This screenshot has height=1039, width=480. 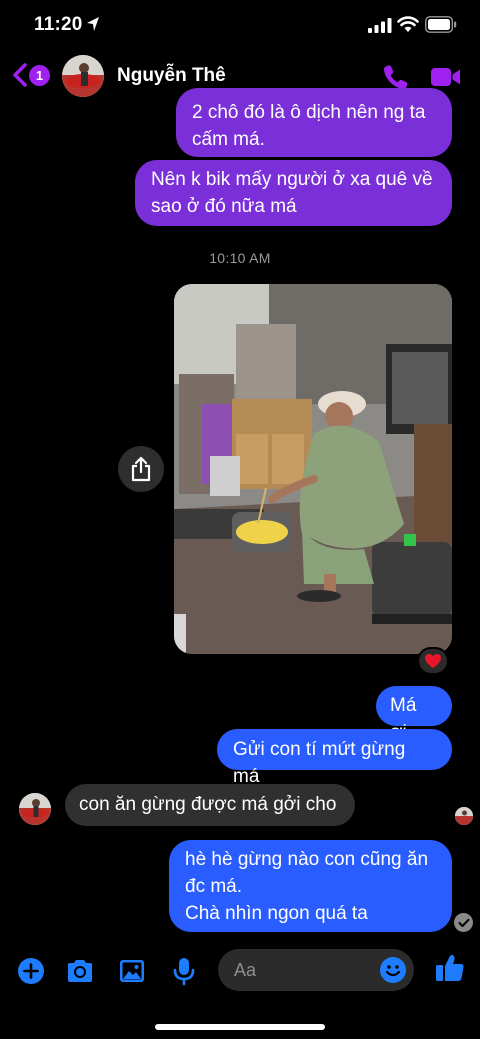 I want to click on unread-badge: 1, so click(x=39, y=75).